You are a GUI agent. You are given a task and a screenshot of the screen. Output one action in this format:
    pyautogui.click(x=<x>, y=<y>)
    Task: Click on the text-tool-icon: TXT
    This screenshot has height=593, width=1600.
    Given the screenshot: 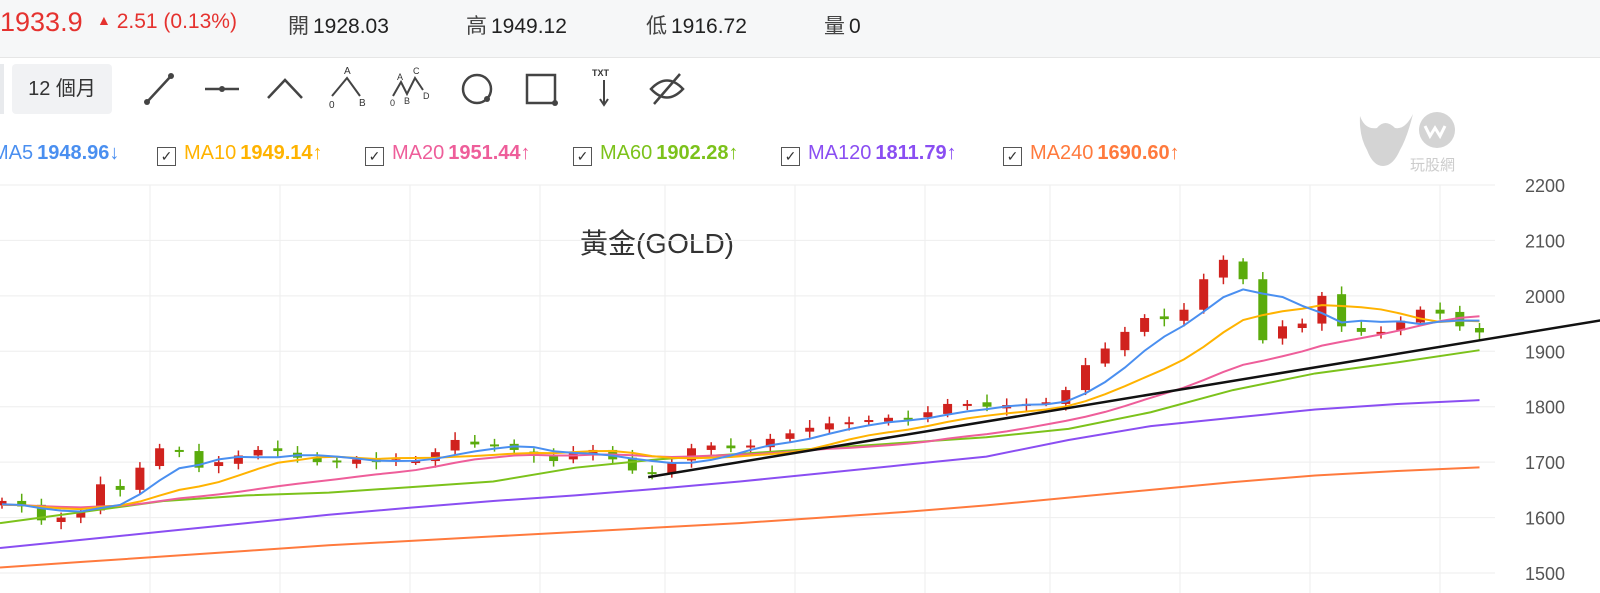 What is the action you would take?
    pyautogui.click(x=604, y=89)
    